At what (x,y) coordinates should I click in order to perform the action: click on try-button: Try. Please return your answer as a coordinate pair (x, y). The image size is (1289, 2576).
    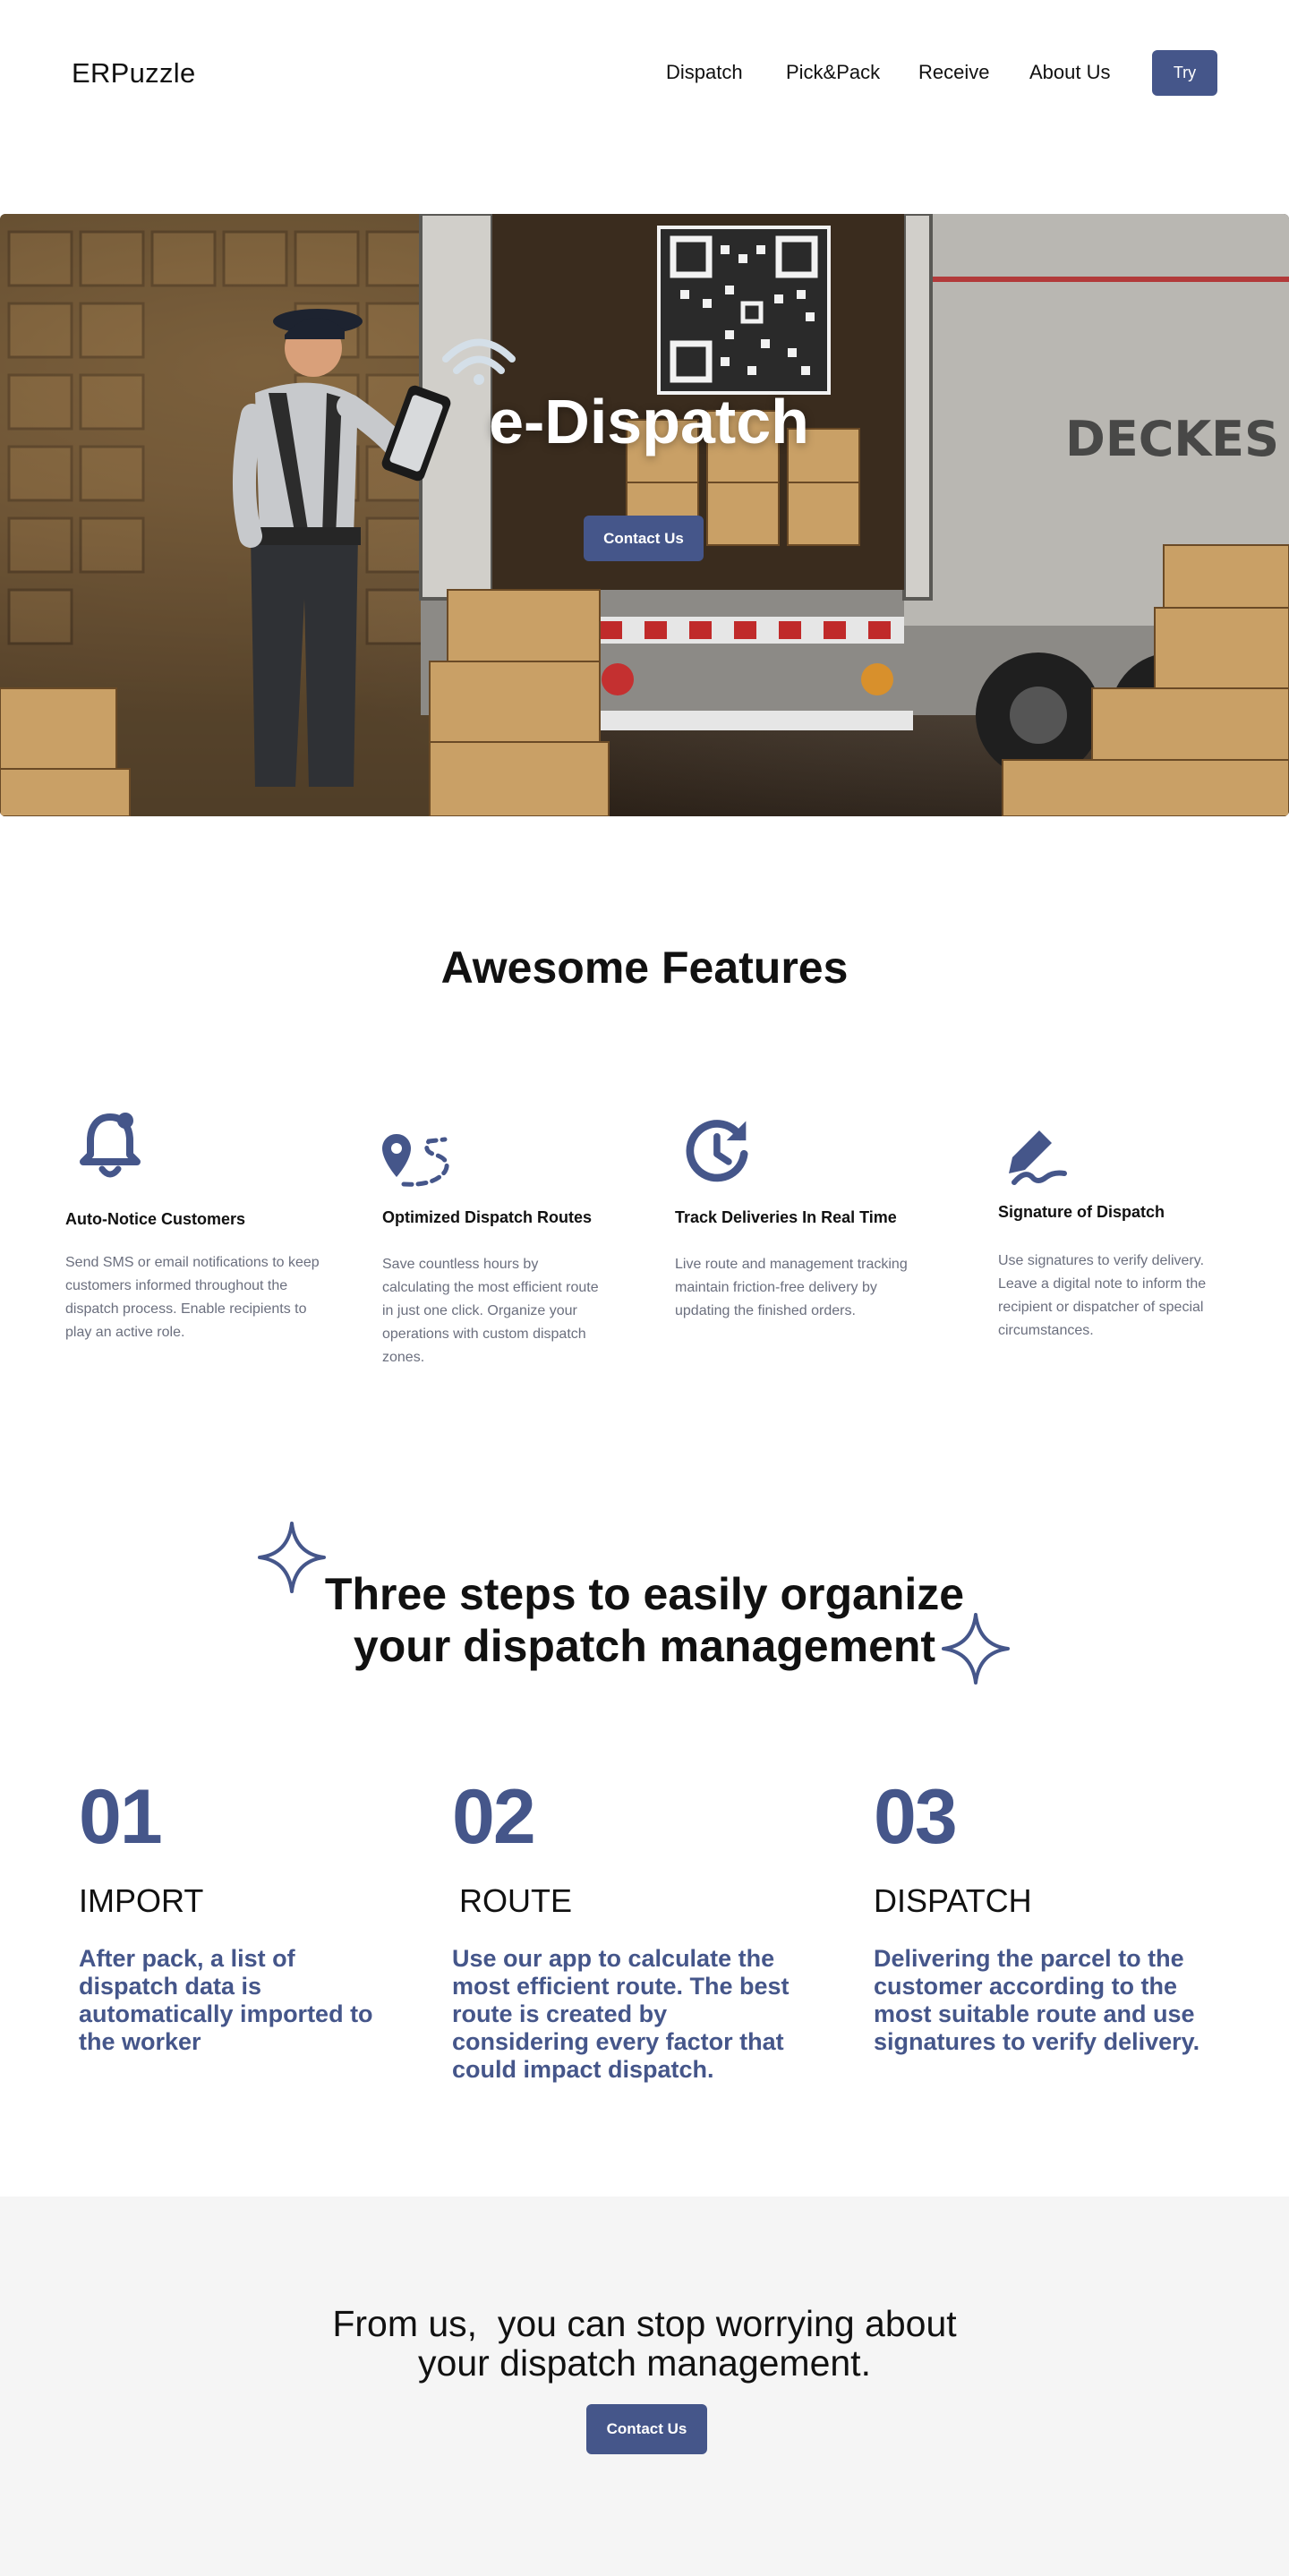
    Looking at the image, I should click on (1184, 73).